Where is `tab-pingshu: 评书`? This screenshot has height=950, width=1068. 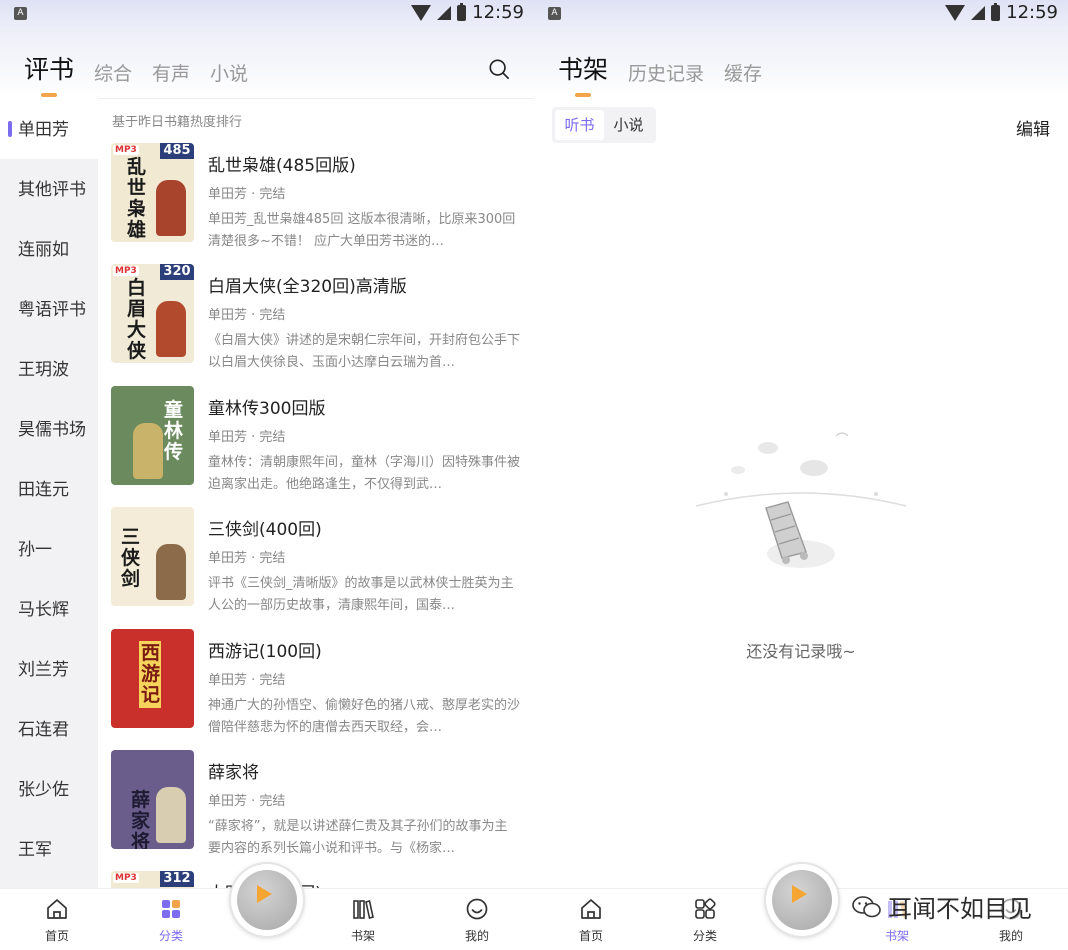 tab-pingshu: 评书 is located at coordinates (49, 68).